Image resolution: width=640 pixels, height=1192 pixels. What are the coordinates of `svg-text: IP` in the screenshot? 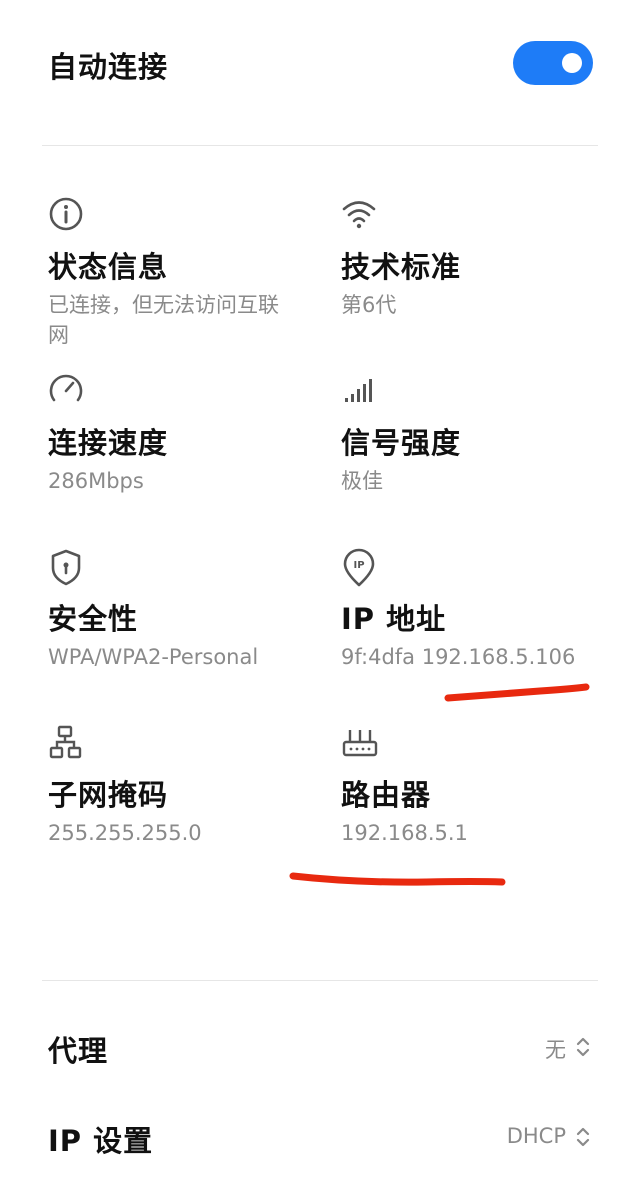 It's located at (358, 565).